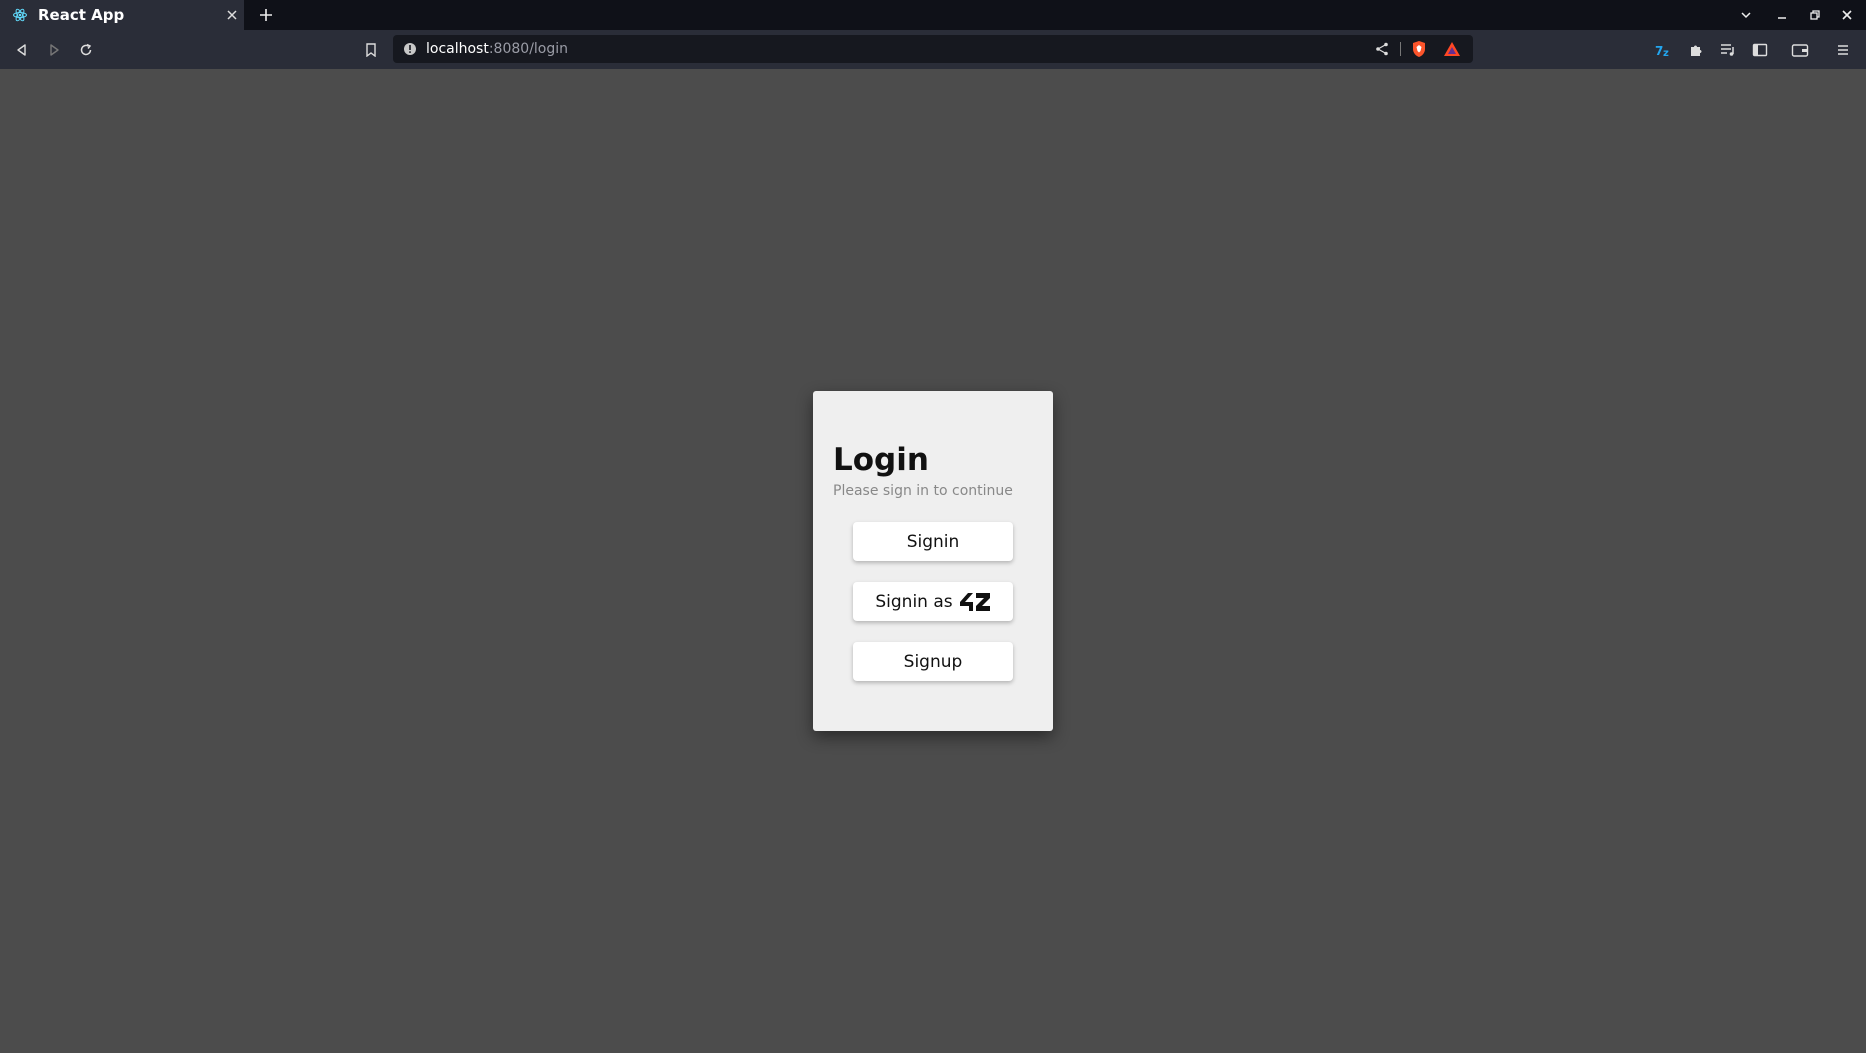 This screenshot has height=1053, width=1866. What do you see at coordinates (528, 49) in the screenshot?
I see `url-path: :8080/login` at bounding box center [528, 49].